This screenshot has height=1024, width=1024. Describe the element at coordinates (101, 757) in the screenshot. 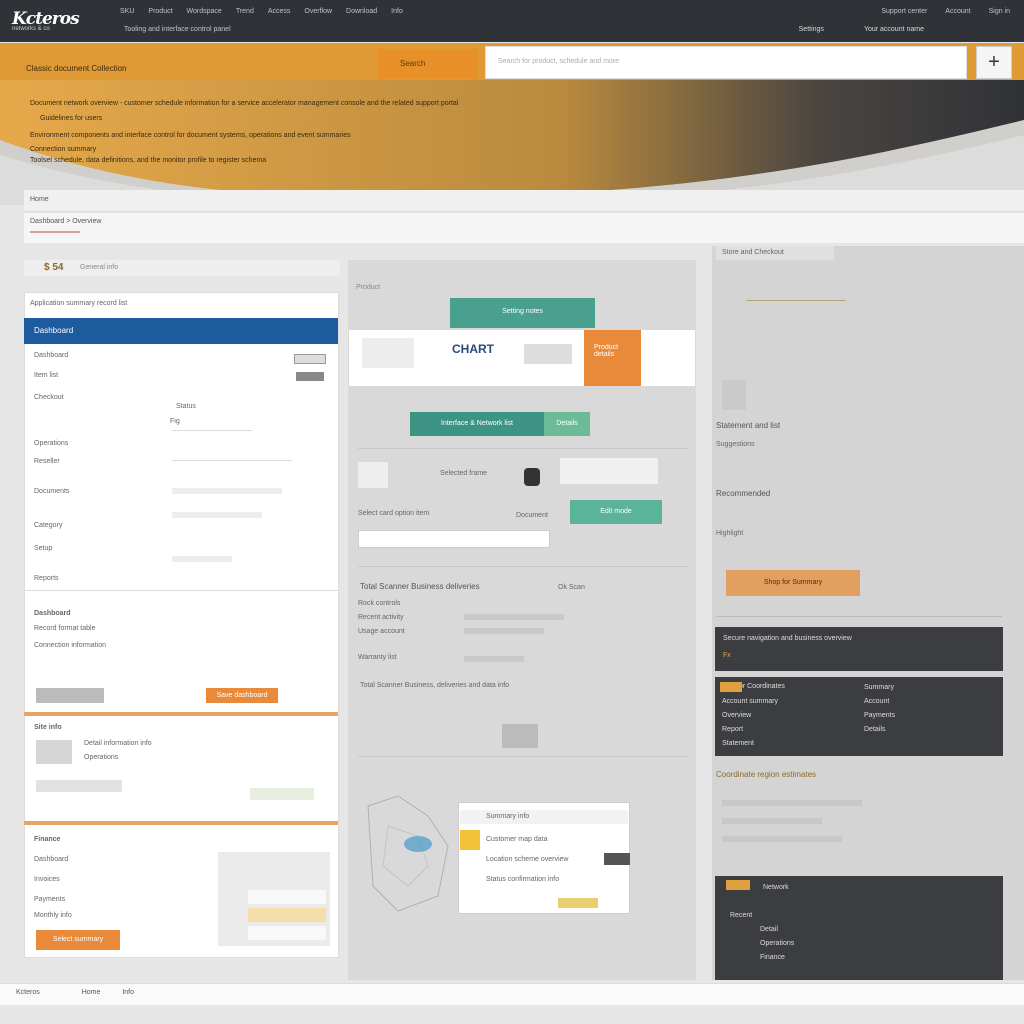

I see `section-row: Operations` at that location.